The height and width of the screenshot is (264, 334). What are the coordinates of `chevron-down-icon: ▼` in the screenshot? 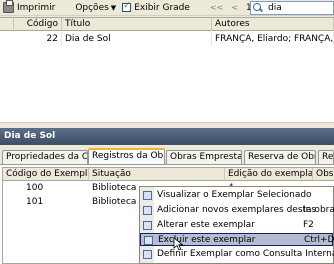 It's located at (113, 7).